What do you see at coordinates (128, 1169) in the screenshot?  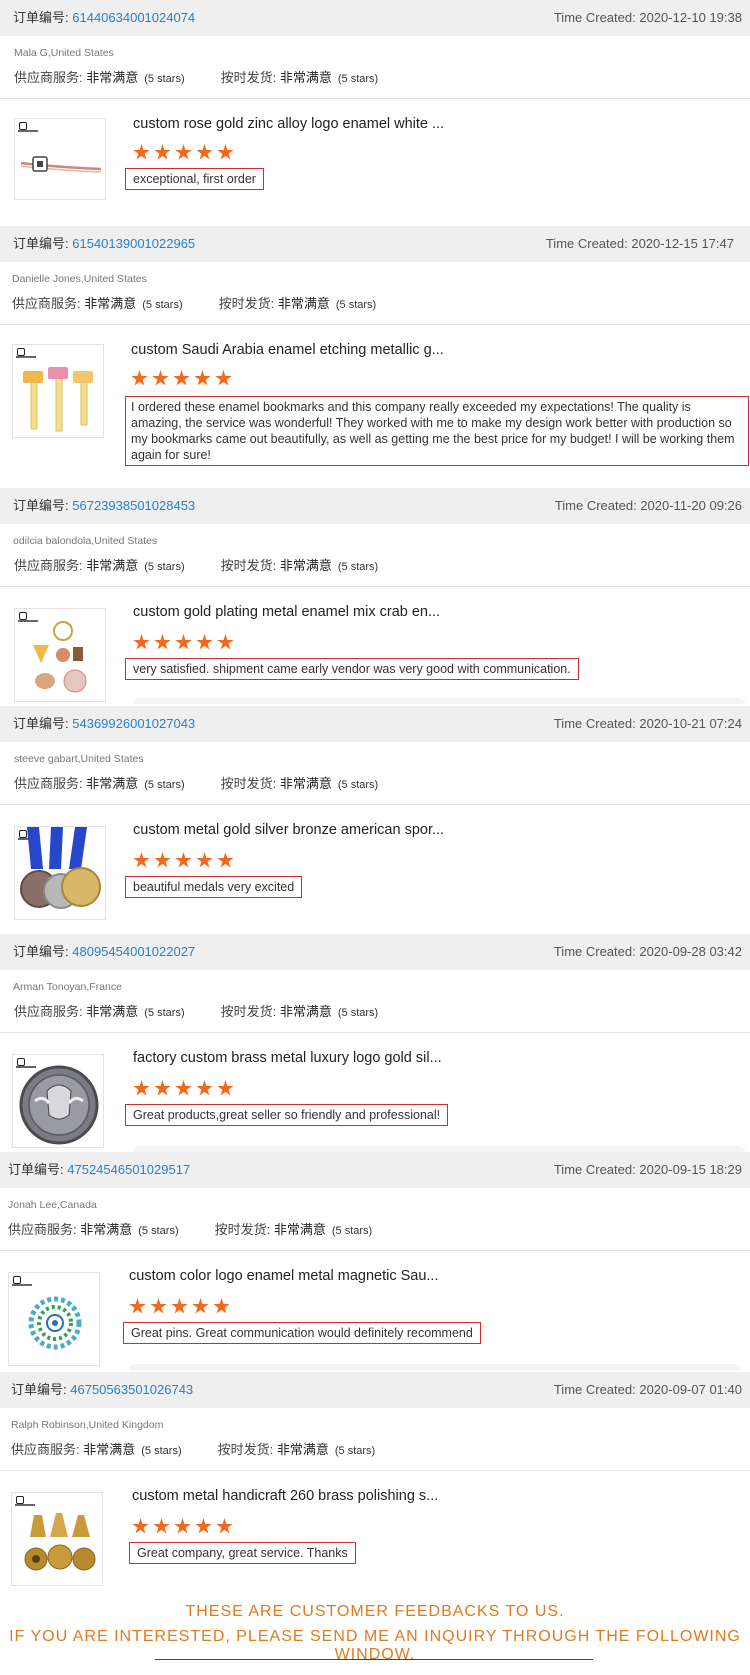 I see `order-id-link: 47524546501029517` at bounding box center [128, 1169].